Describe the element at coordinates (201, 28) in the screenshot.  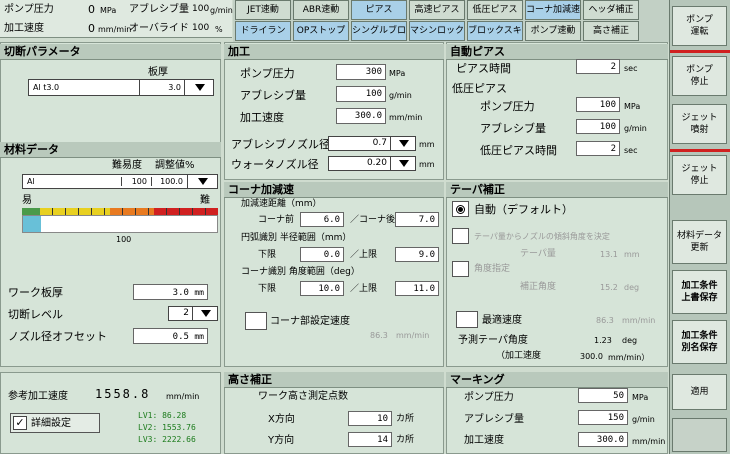
I see `status-override-value: 100` at that location.